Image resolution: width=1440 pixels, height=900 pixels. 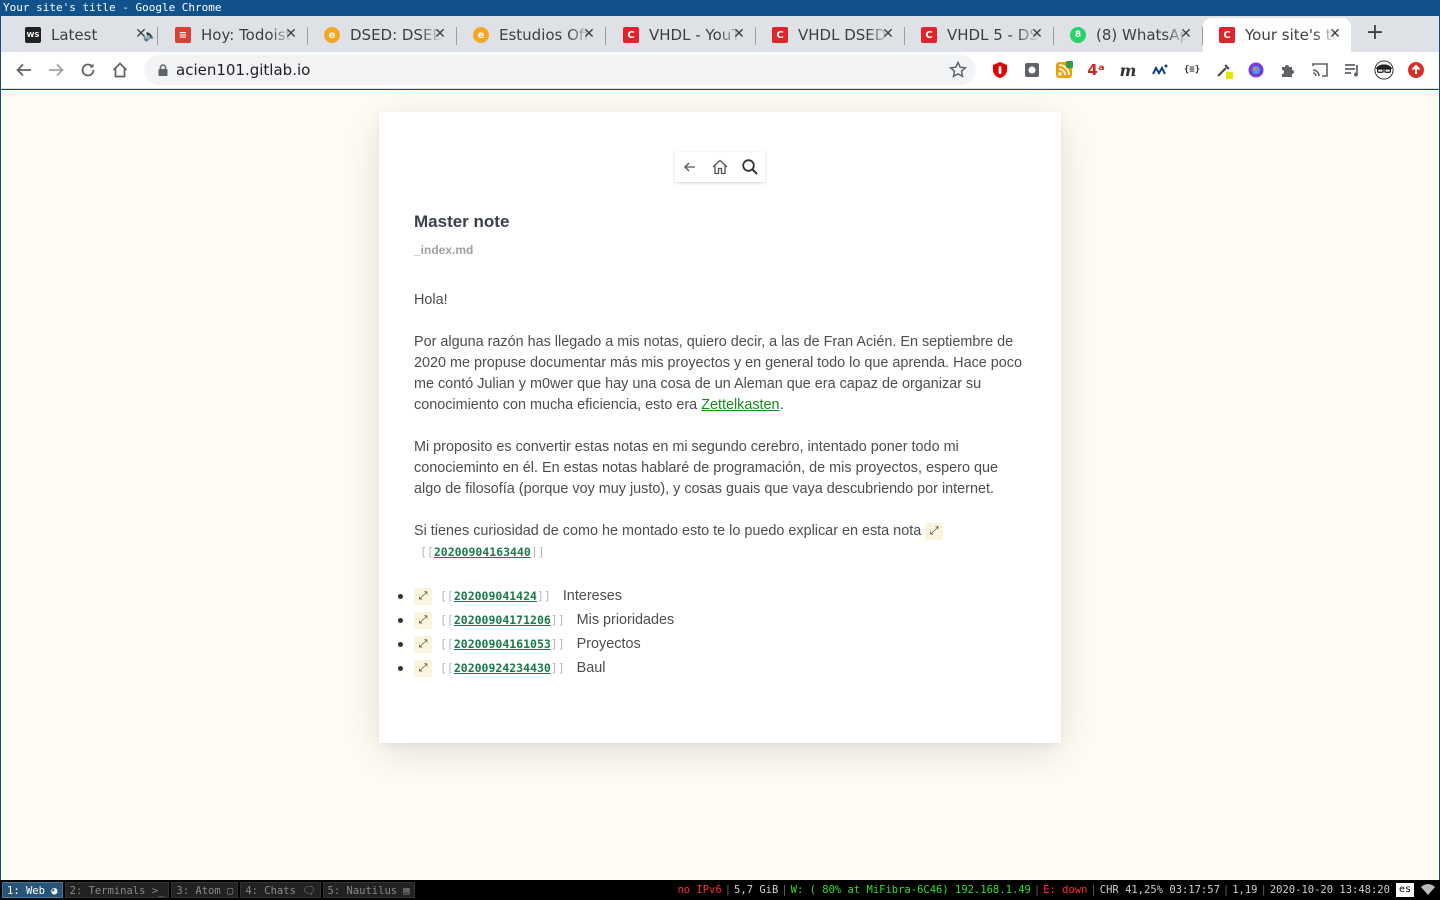 I want to click on note-filename: _index.md, so click(x=444, y=250).